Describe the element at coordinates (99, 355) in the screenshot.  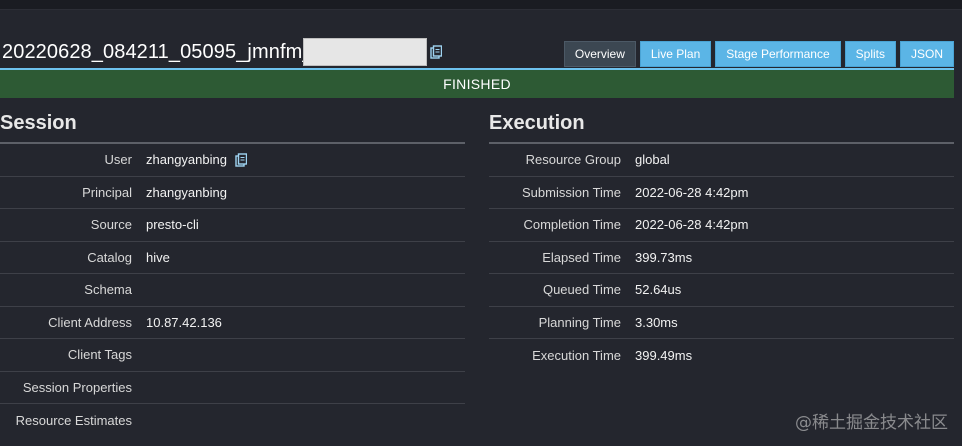
I see `session-key: Client Tags` at that location.